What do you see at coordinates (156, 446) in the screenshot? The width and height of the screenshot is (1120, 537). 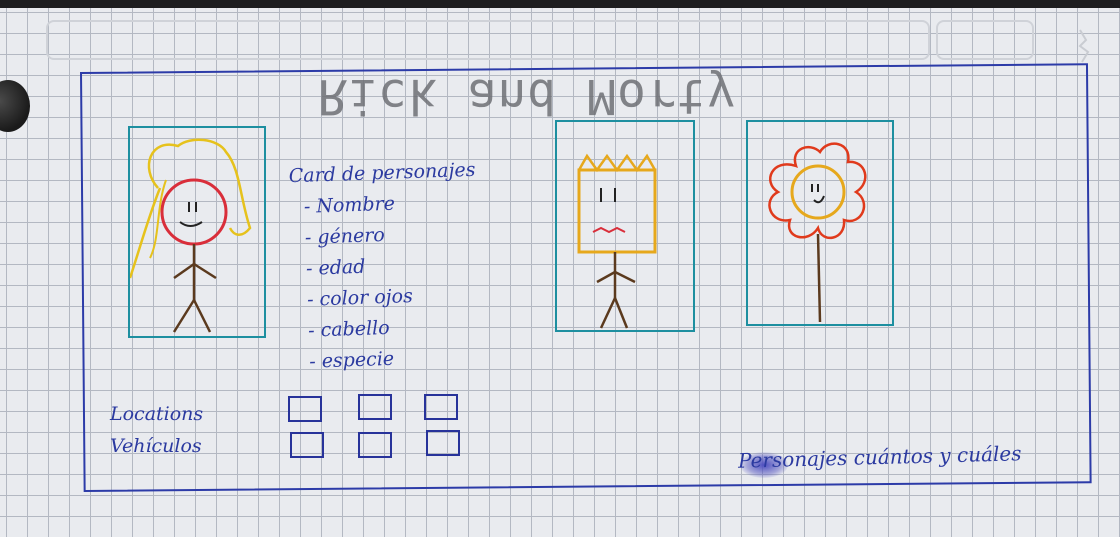 I see `vehicles-label: Vehículos` at bounding box center [156, 446].